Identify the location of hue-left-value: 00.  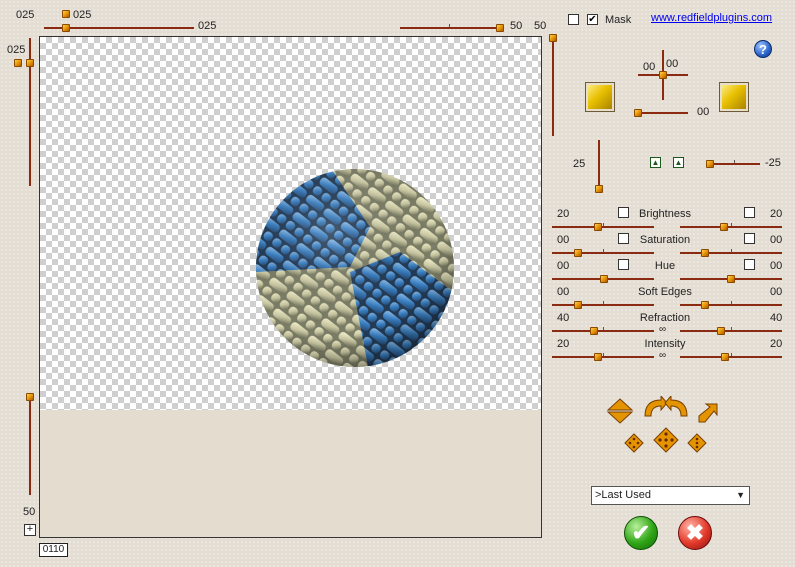
(563, 266).